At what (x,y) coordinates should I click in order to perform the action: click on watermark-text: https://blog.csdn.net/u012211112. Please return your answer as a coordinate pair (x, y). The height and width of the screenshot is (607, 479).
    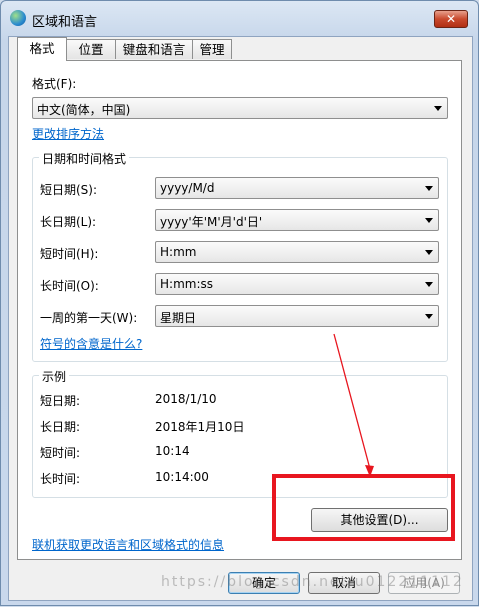
    Looking at the image, I should click on (312, 582).